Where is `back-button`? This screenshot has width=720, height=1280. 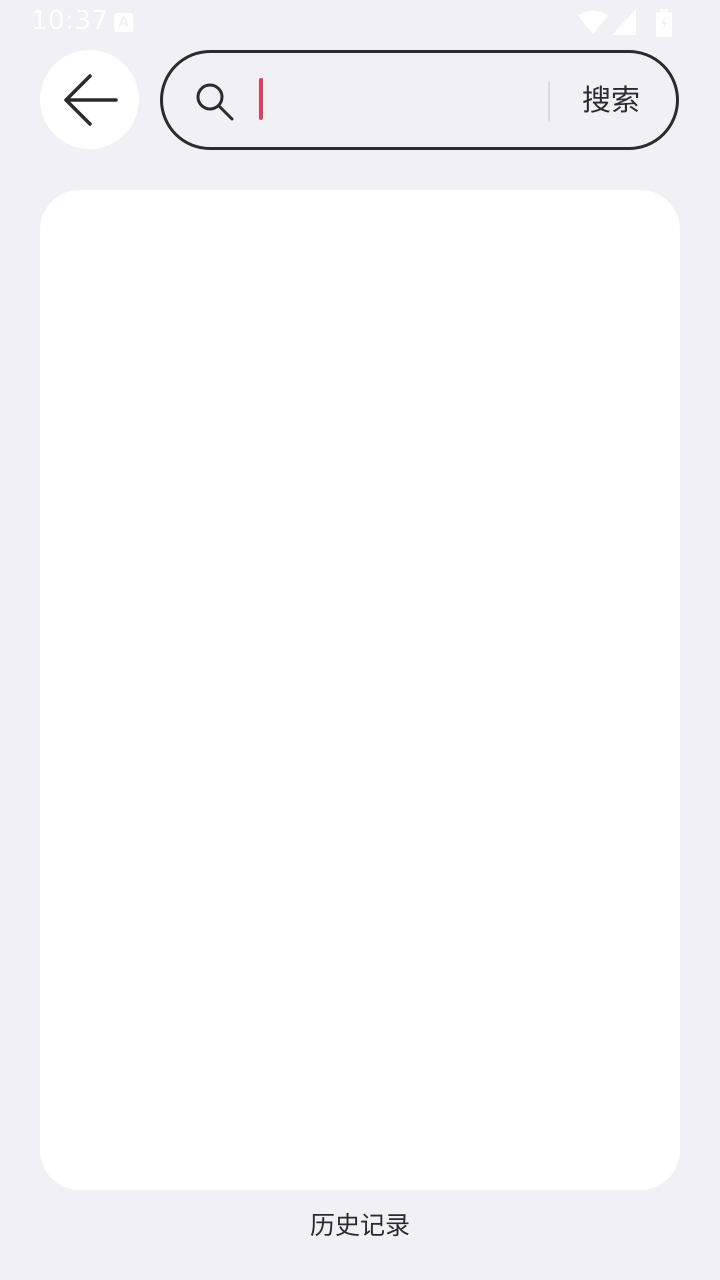 back-button is located at coordinates (89, 99).